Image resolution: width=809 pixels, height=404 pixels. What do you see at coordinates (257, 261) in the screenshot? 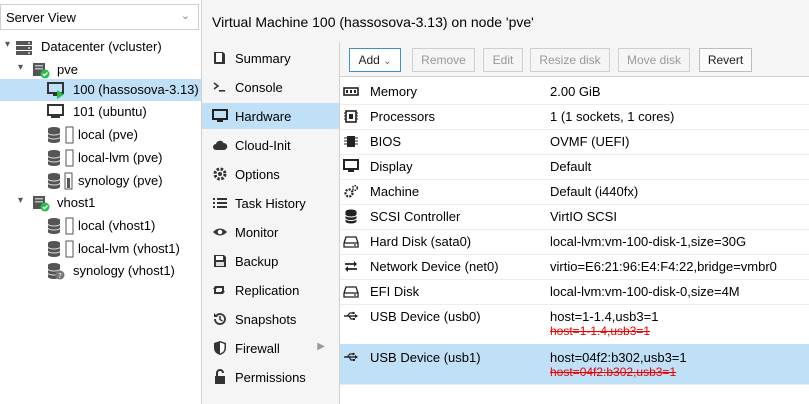
I see `tab-label: Backup` at bounding box center [257, 261].